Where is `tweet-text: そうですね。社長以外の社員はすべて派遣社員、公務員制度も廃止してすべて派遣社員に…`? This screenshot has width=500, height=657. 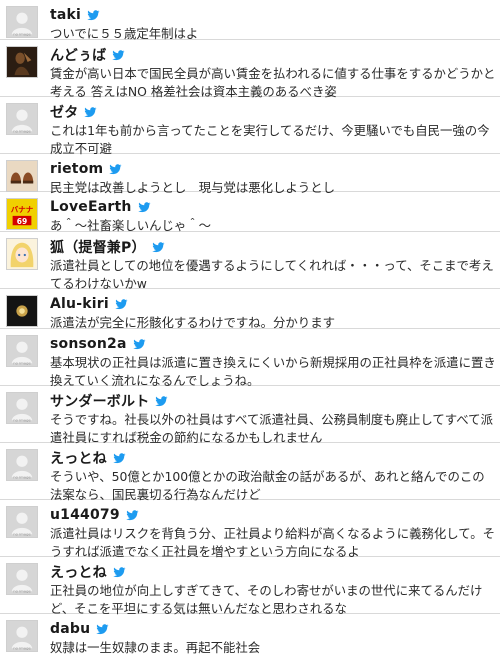
tweet-text: そうですね。社長以外の社員はすべて派遣社員、公務員制度も廃止してすべて派遣社員に… is located at coordinates (271, 428).